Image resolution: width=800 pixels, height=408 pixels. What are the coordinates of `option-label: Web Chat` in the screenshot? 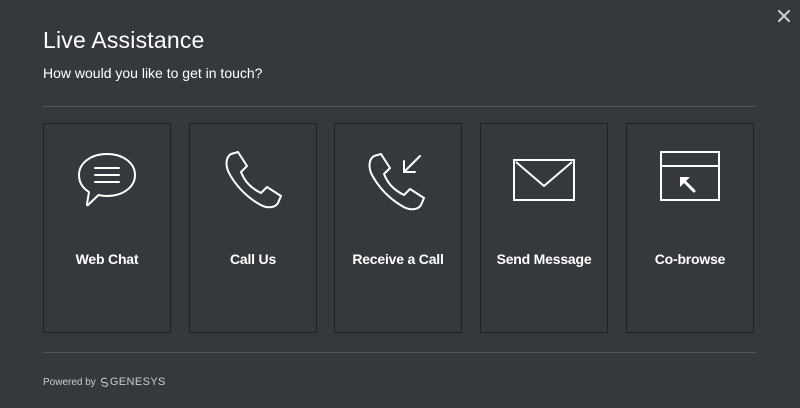 It's located at (107, 259).